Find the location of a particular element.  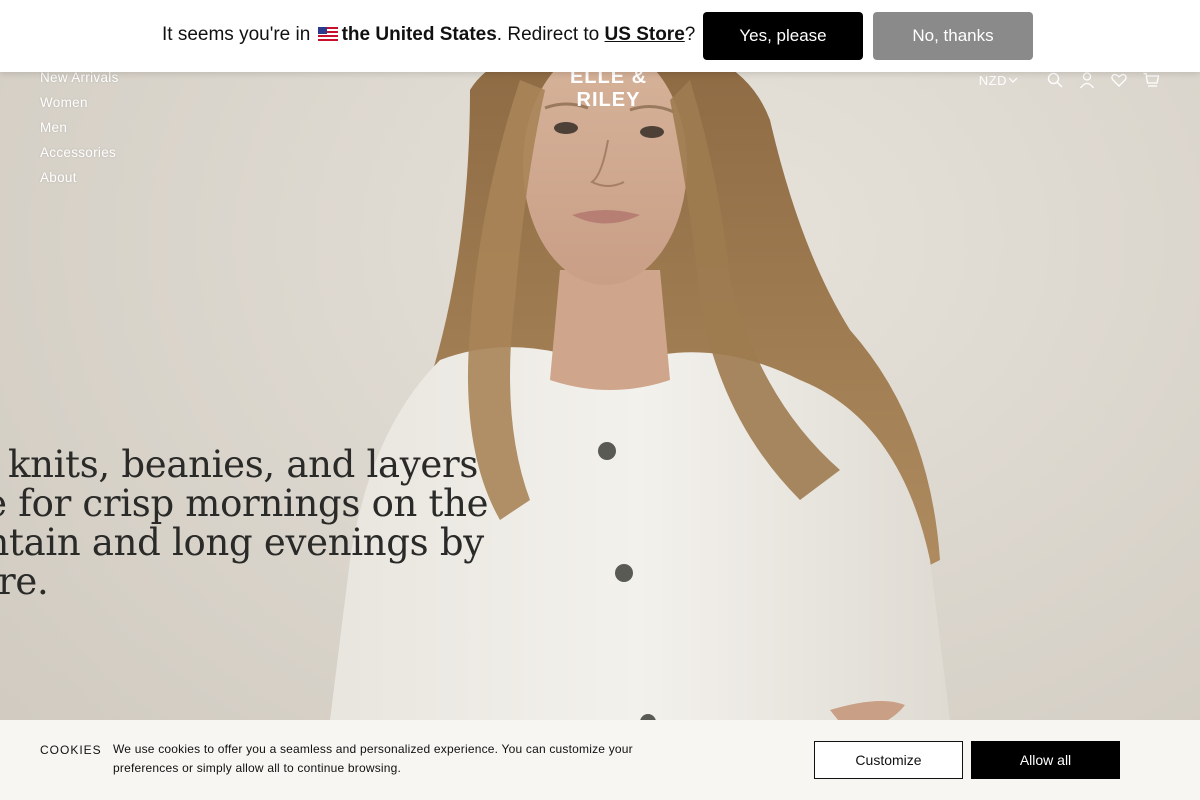

hero-headline-line: ble knits, beanies, and layers is located at coordinates (239, 464).